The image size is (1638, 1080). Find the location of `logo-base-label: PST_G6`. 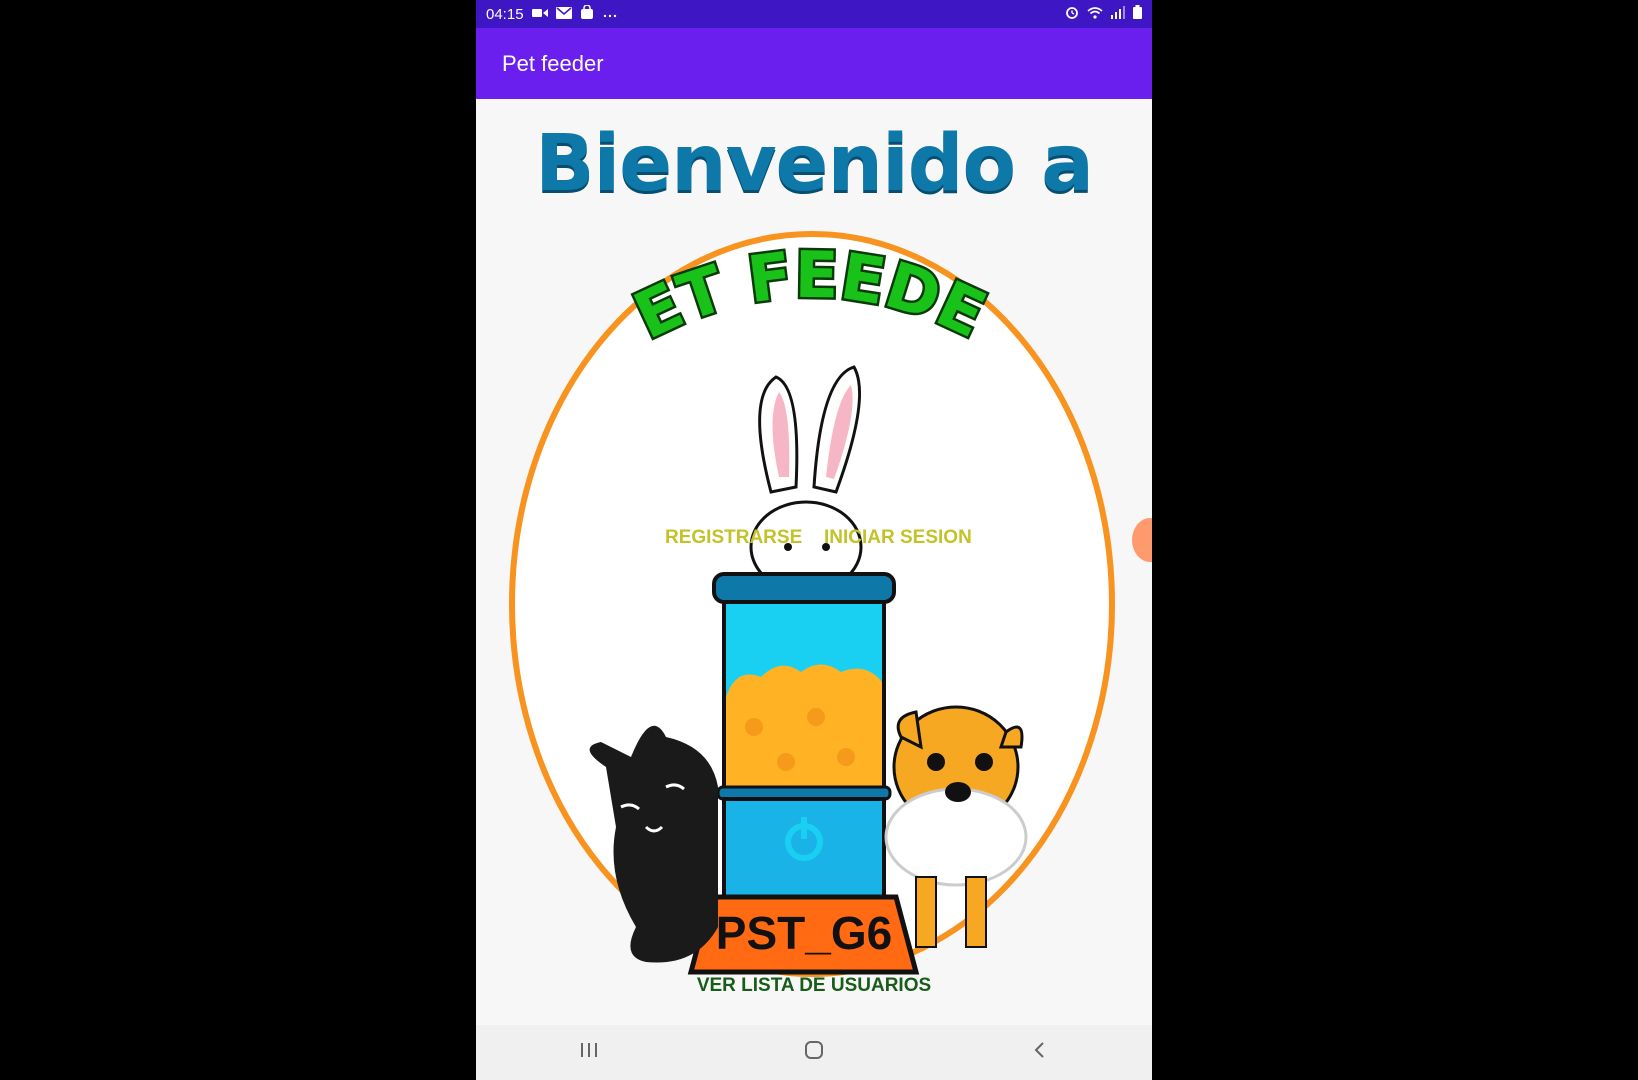

logo-base-label: PST_G6 is located at coordinates (804, 933).